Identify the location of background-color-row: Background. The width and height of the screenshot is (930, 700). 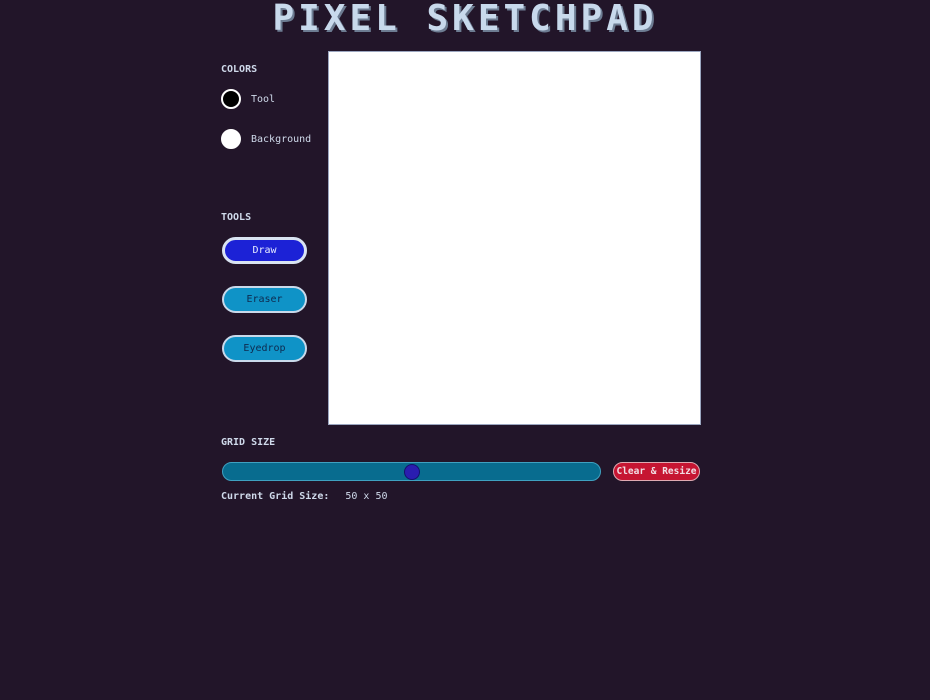
(266, 139).